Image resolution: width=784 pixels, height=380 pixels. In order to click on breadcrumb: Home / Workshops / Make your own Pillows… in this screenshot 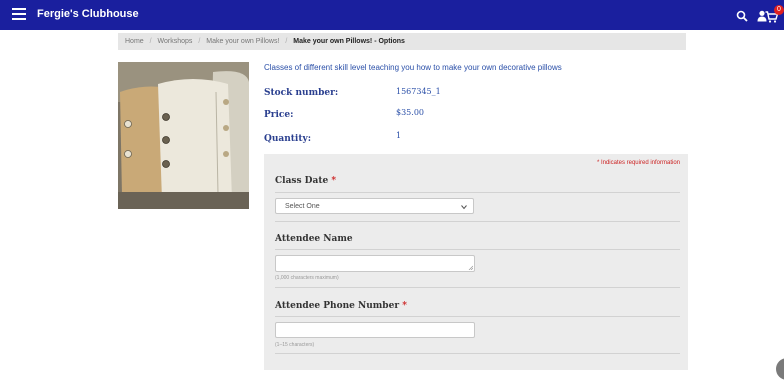, I will do `click(402, 41)`.